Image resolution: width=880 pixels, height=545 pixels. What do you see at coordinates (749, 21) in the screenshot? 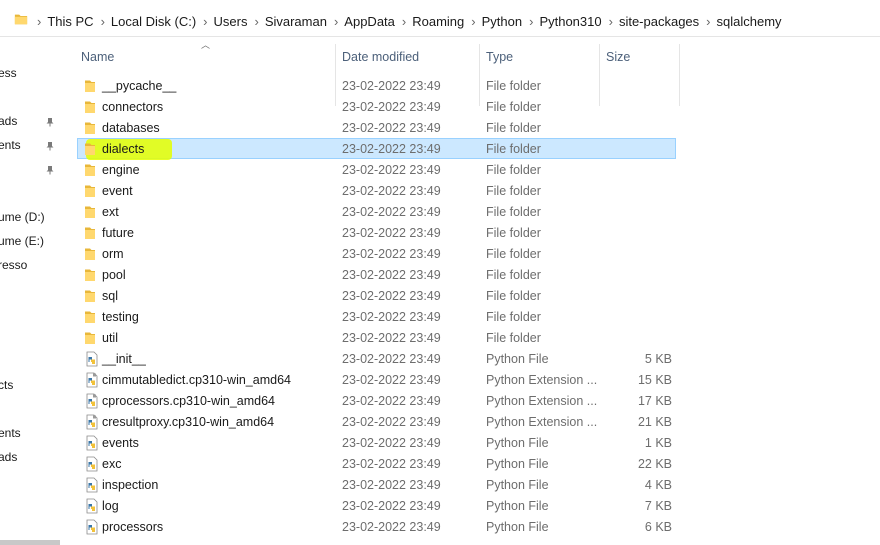
I see `breadcrumb-item: sqlalchemy` at bounding box center [749, 21].